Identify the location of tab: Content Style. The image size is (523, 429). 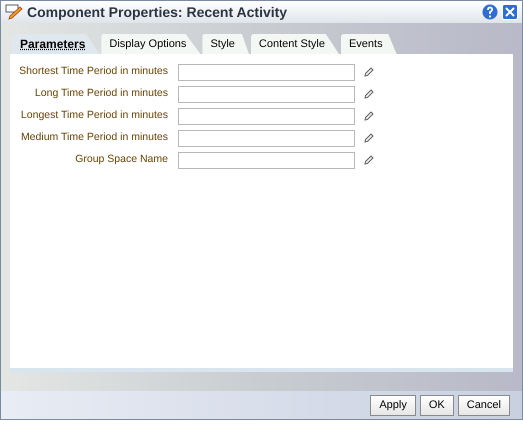
(294, 44).